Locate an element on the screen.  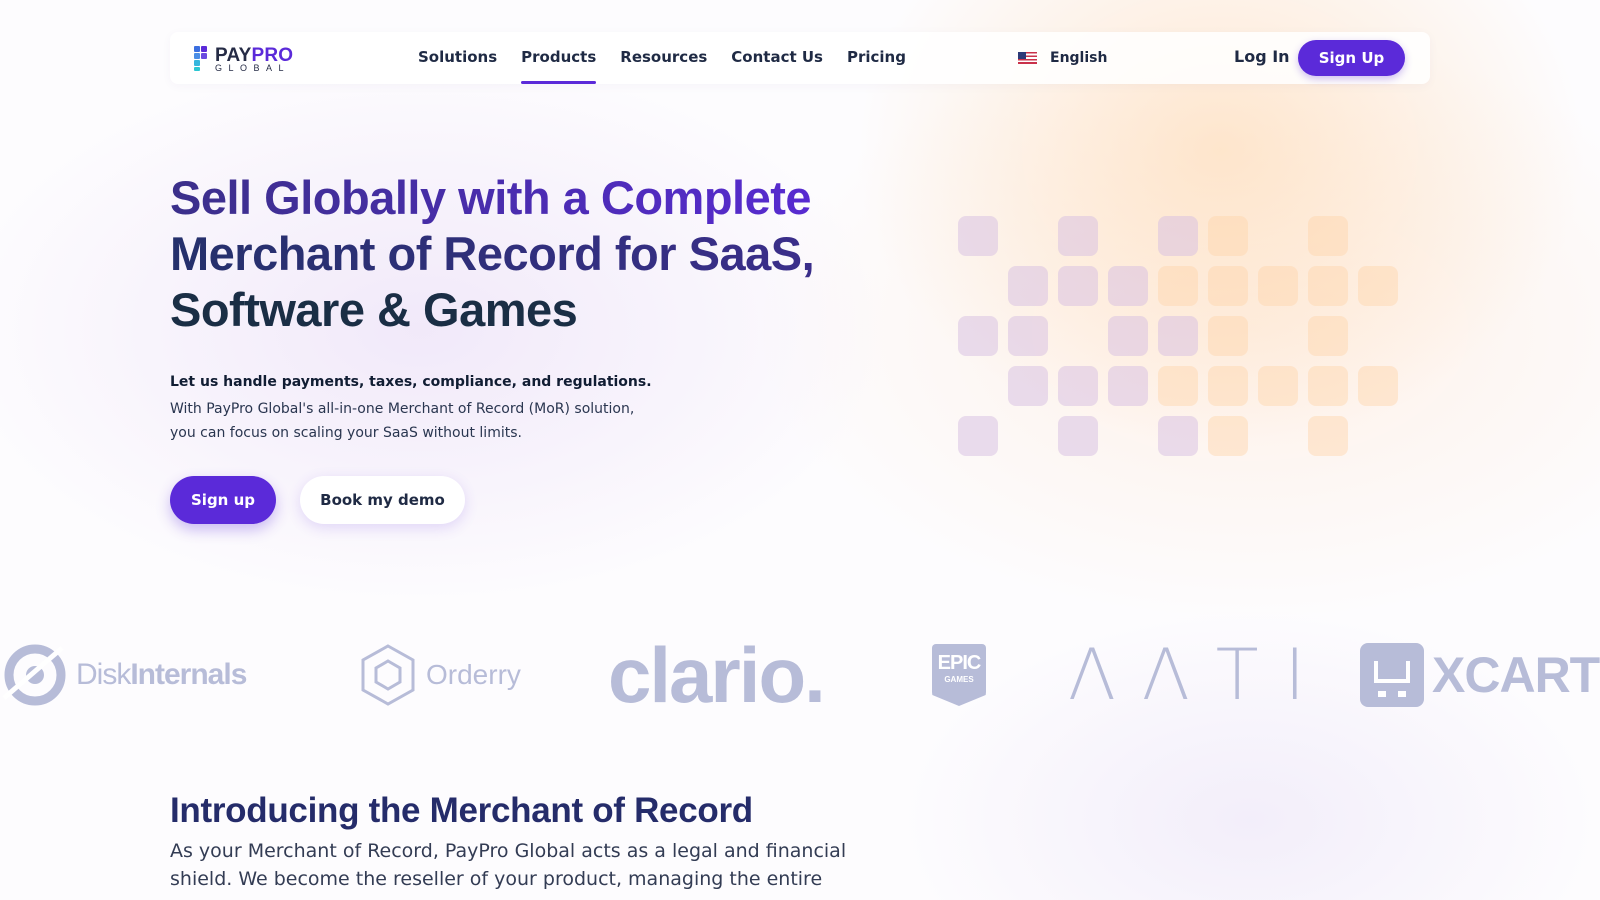
epic-games-shield-icon: EPIC GAMES is located at coordinates (959, 675).